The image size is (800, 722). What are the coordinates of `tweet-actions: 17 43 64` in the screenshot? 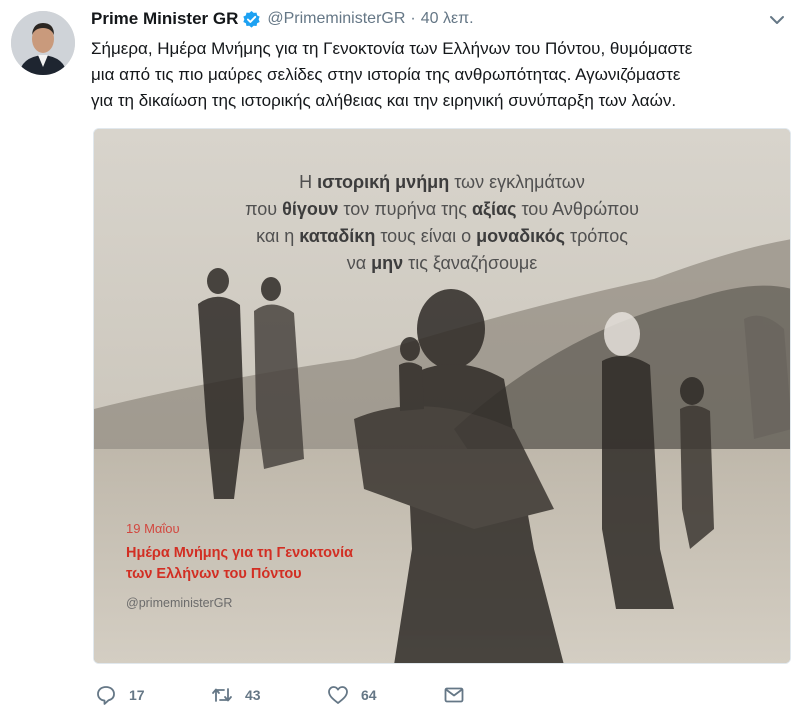 It's located at (327, 695).